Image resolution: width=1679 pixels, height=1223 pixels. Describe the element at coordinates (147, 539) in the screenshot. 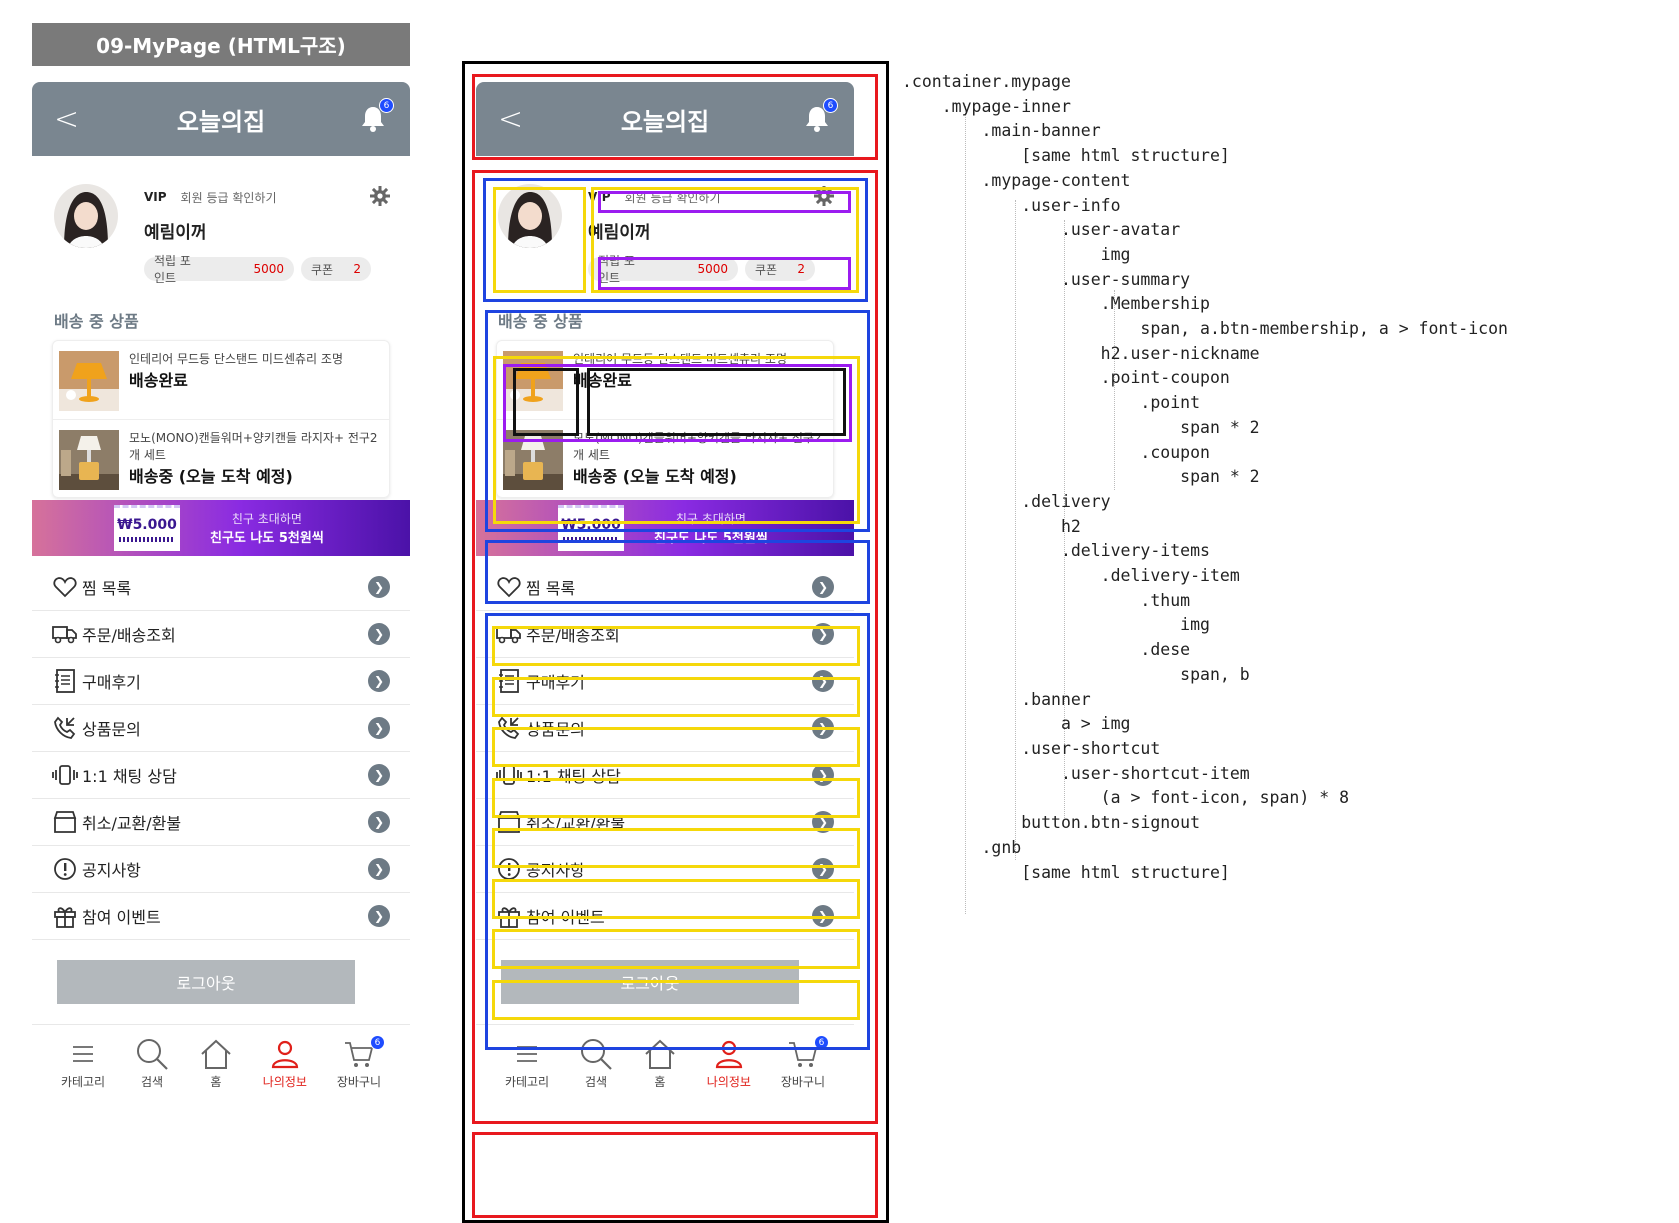

I see `barcode-graphic` at that location.